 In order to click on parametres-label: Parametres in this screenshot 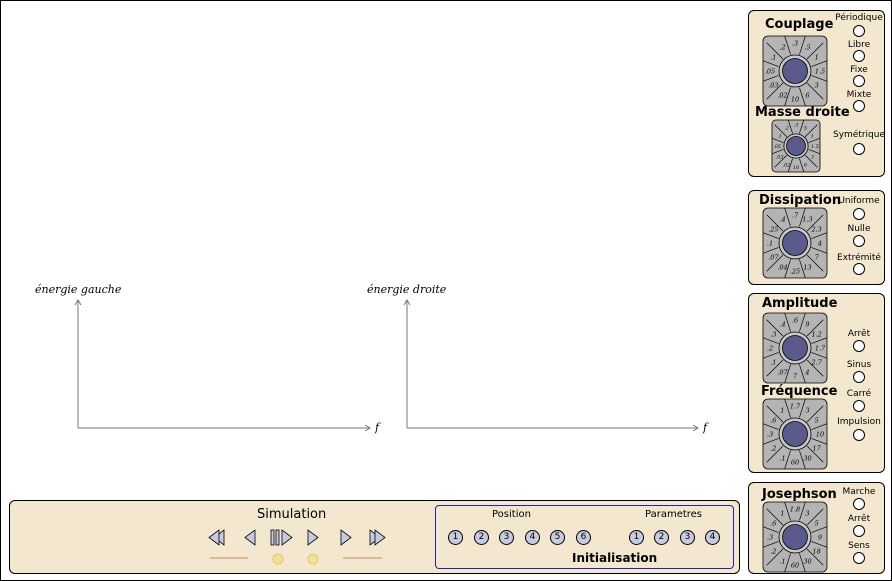, I will do `click(674, 514)`.